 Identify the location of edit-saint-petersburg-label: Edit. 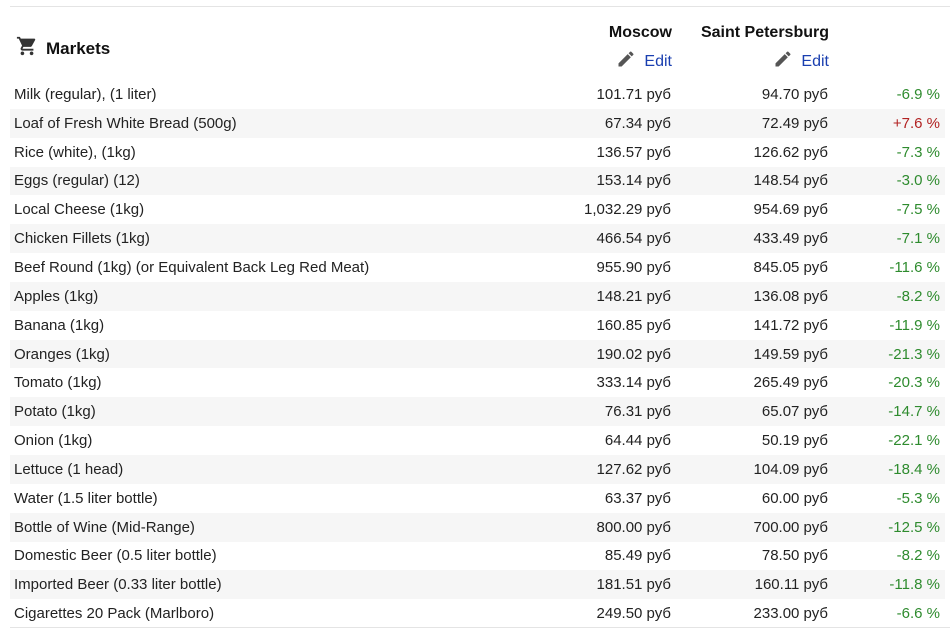
(815, 61).